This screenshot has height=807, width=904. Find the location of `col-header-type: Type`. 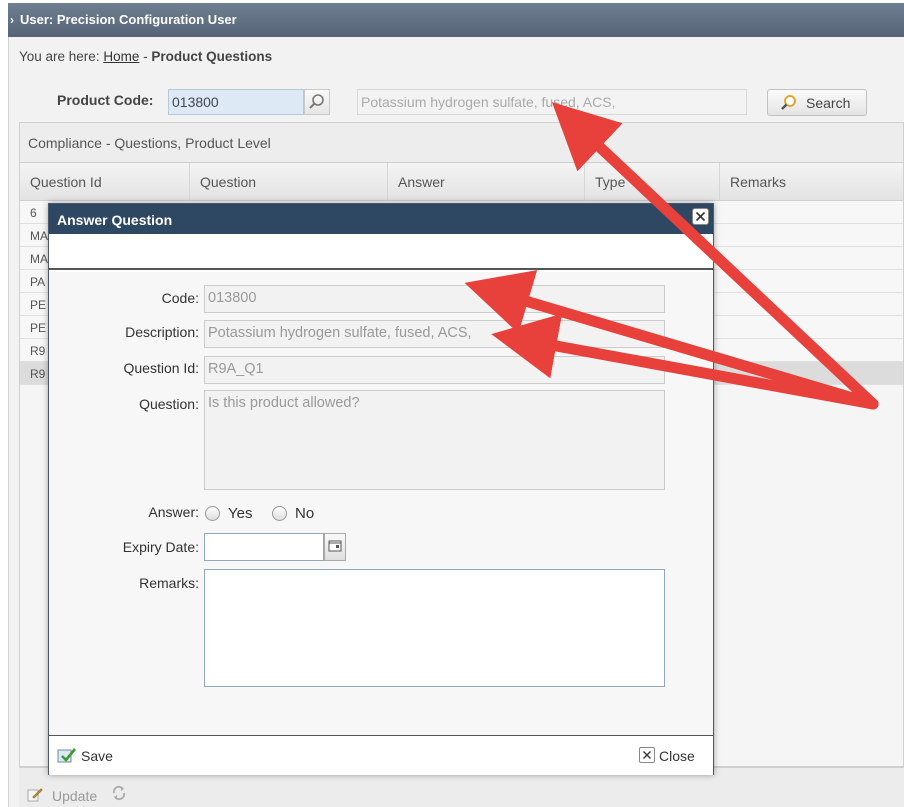

col-header-type: Type is located at coordinates (652, 182).